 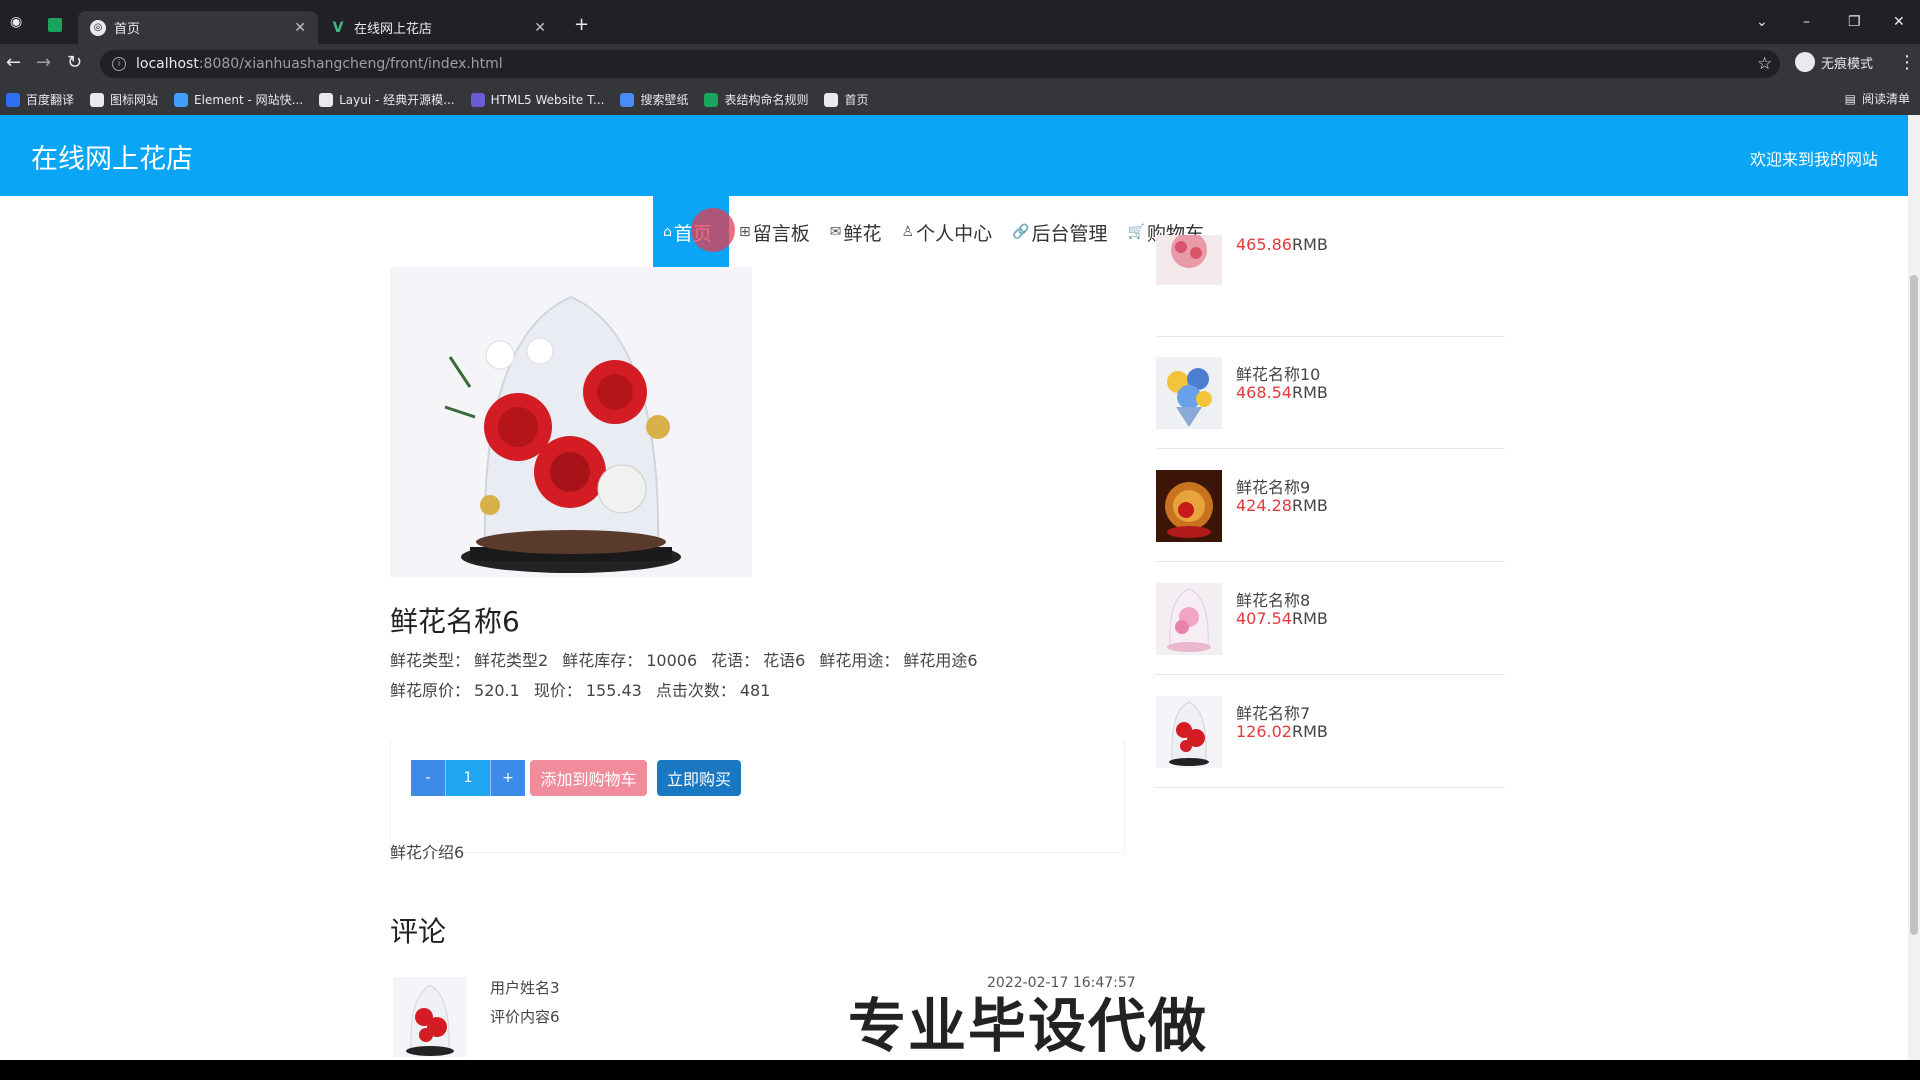 What do you see at coordinates (1806, 22) in the screenshot?
I see `minimize-icon: –` at bounding box center [1806, 22].